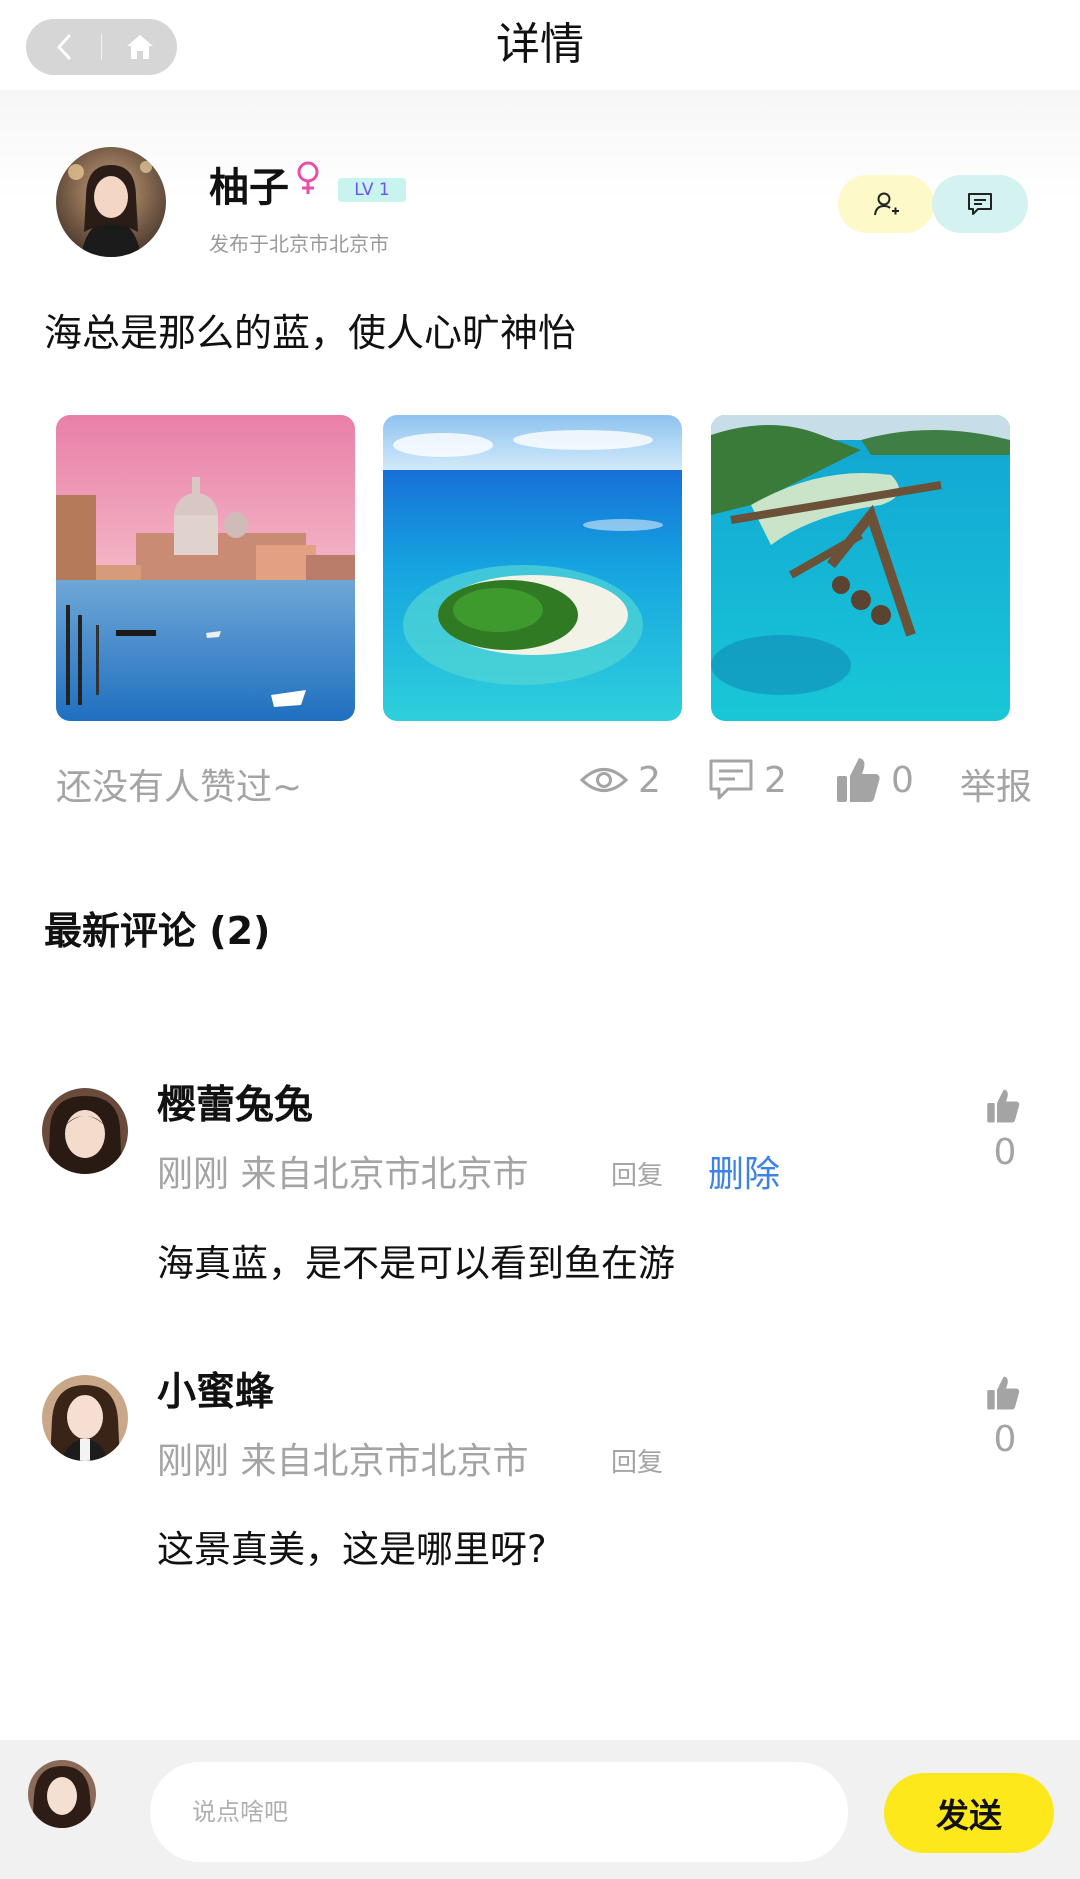 This screenshot has height=1879, width=1080. Describe the element at coordinates (235, 1102) in the screenshot. I see `comment-author: 樱蕾兔兔` at that location.